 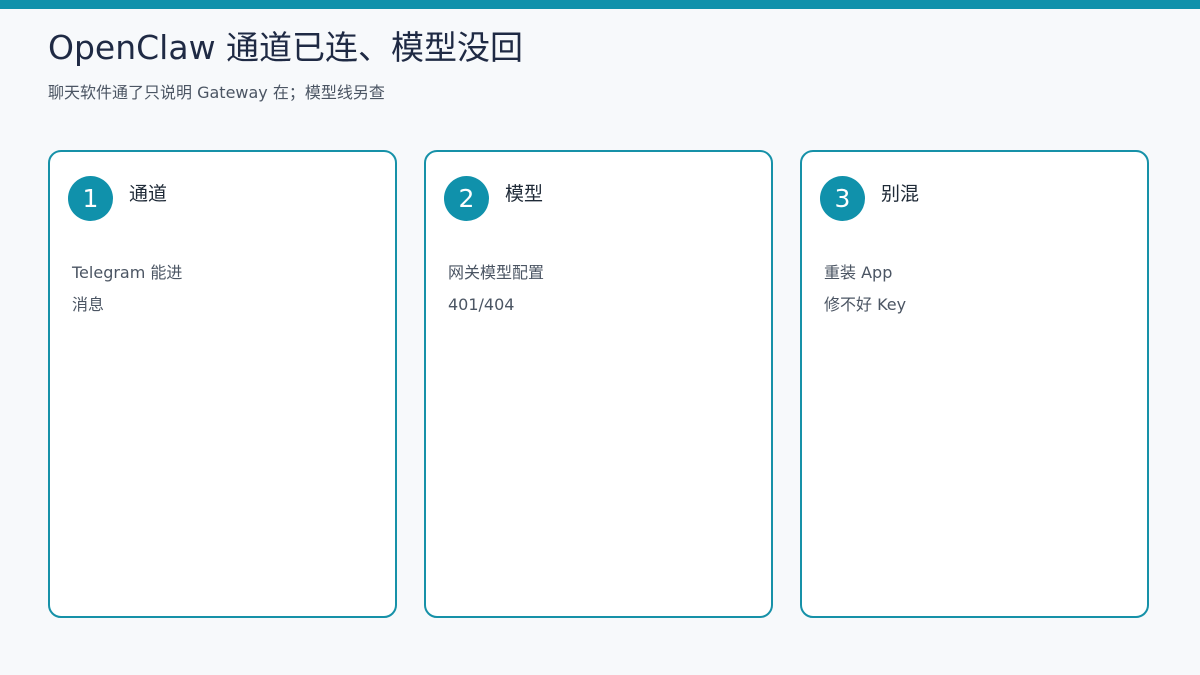 What do you see at coordinates (466, 198) in the screenshot?
I see `step-number-badge: 2` at bounding box center [466, 198].